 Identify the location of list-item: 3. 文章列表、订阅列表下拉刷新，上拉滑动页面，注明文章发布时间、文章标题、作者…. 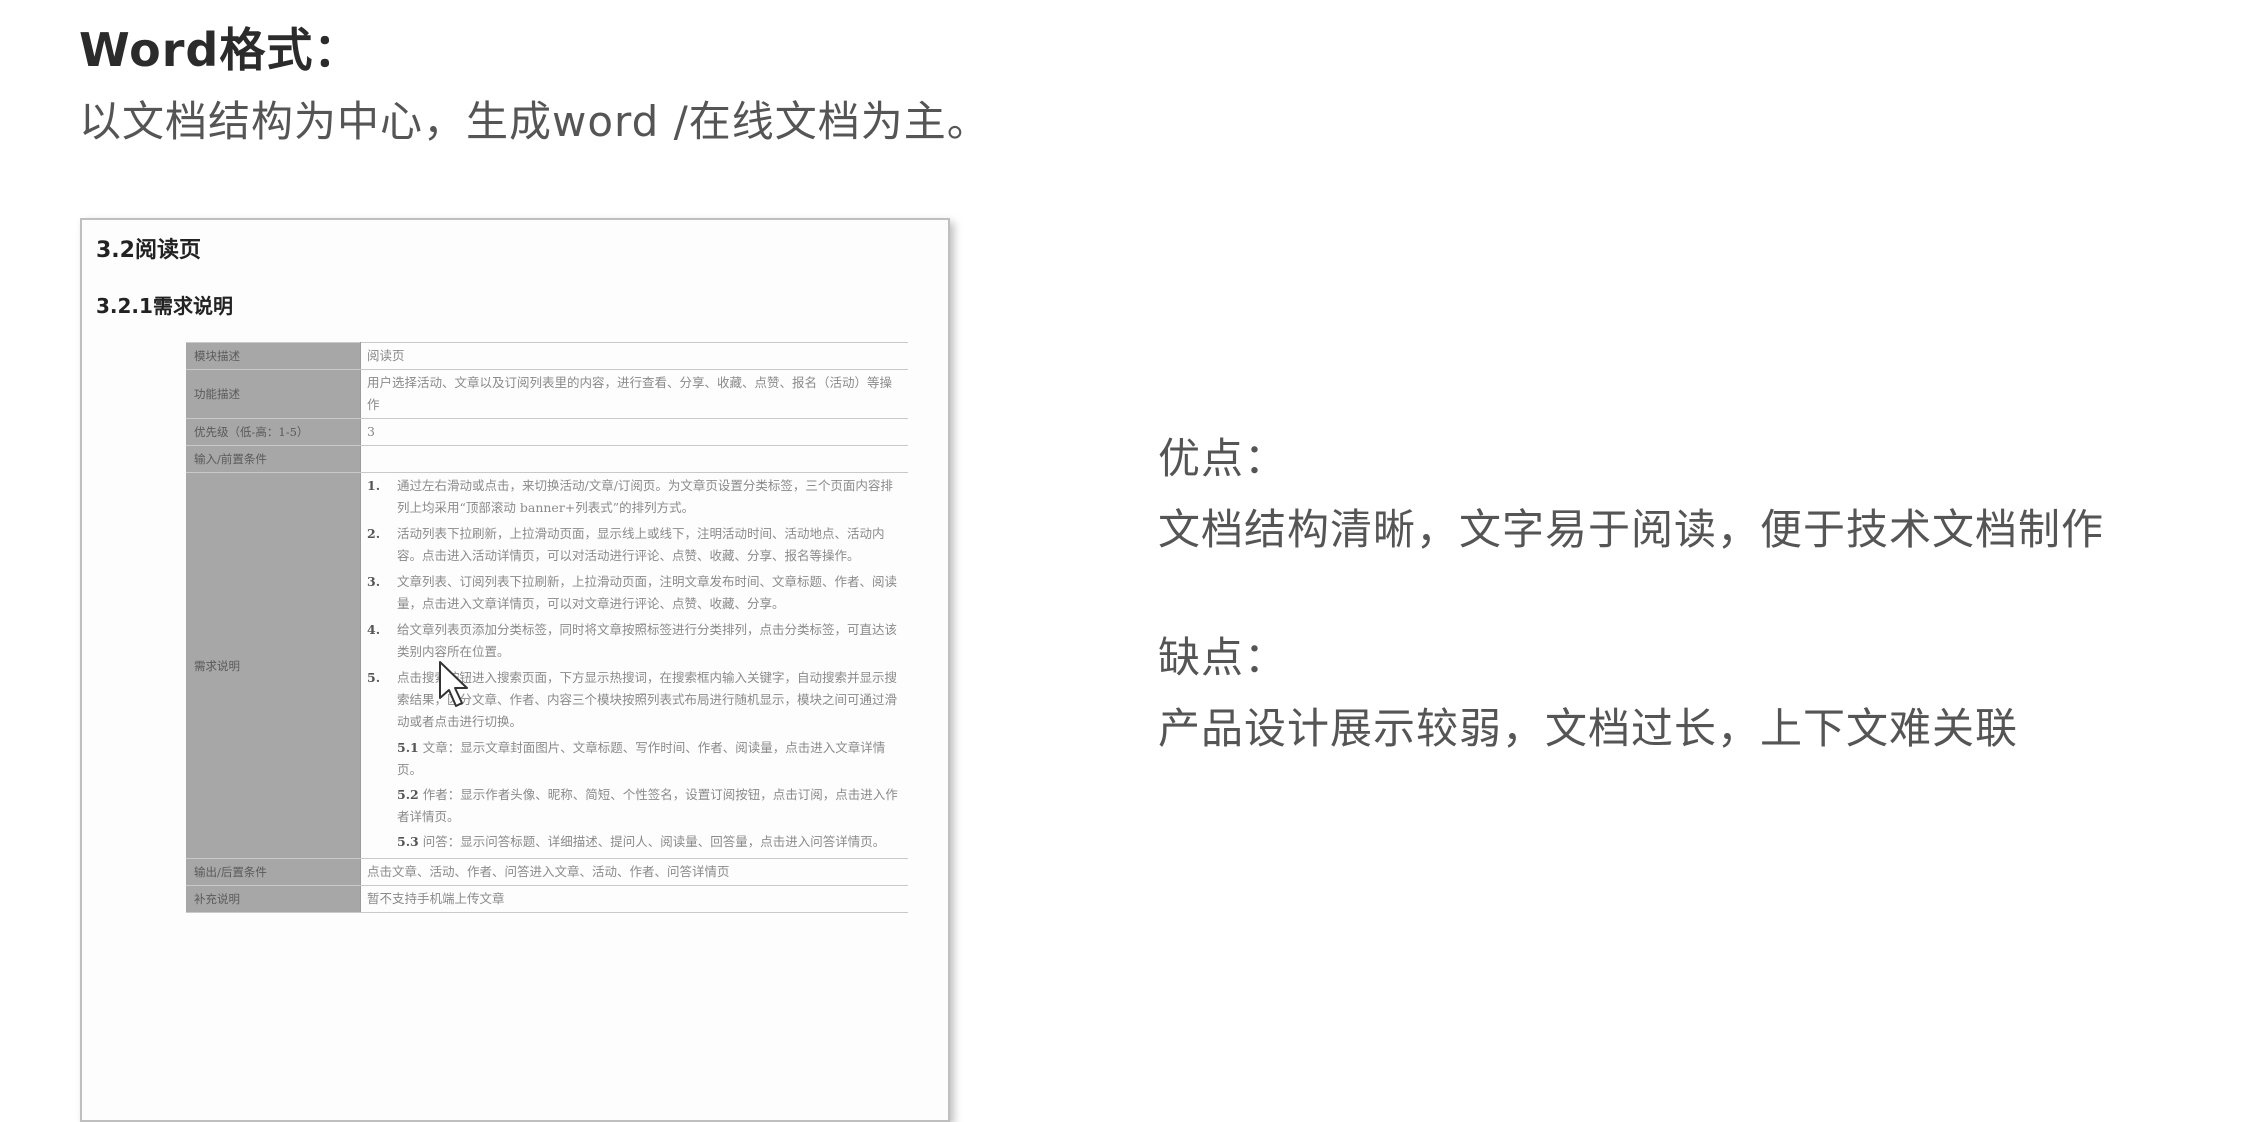
(634, 593).